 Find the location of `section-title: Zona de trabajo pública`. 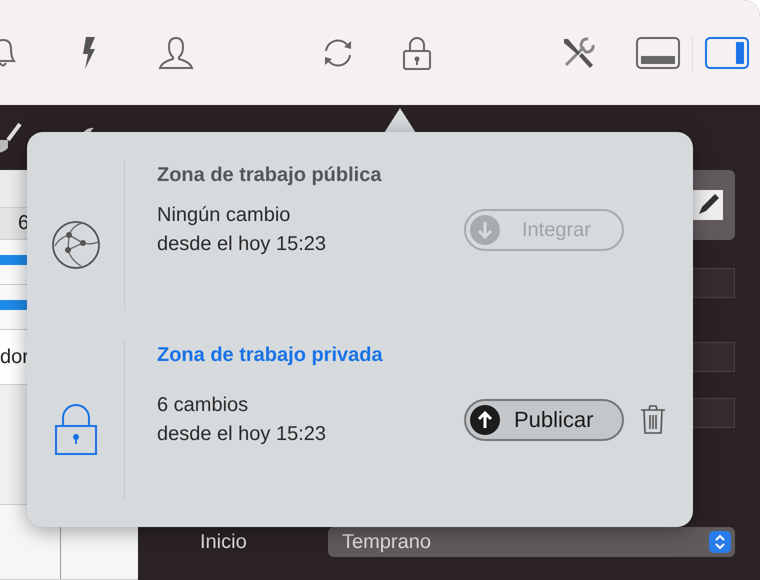

section-title: Zona de trabajo pública is located at coordinates (269, 175).